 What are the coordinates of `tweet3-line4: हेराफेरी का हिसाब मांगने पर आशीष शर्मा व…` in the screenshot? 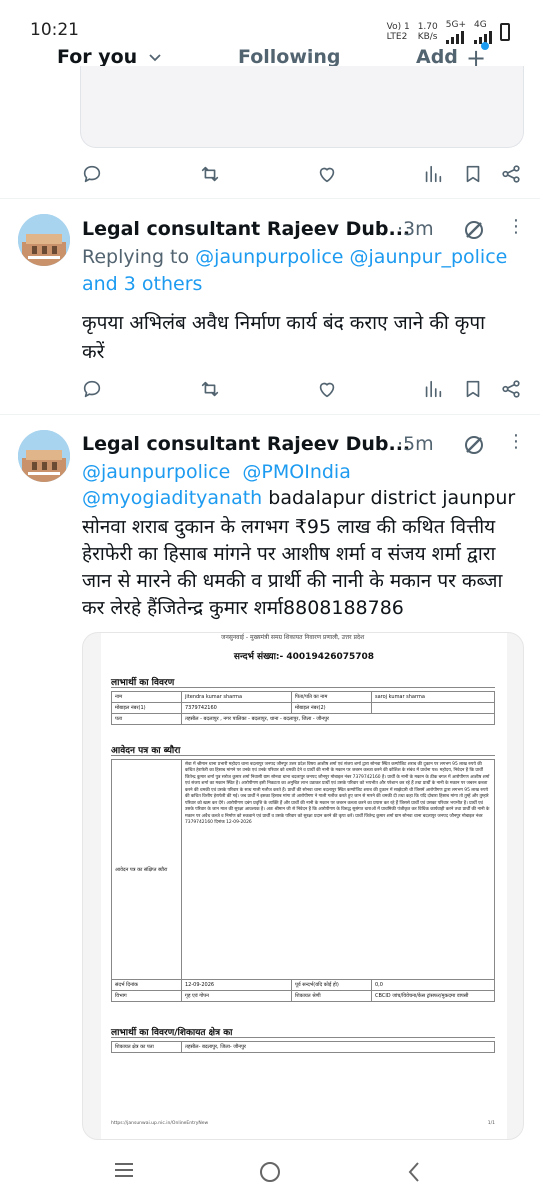 It's located at (289, 554).